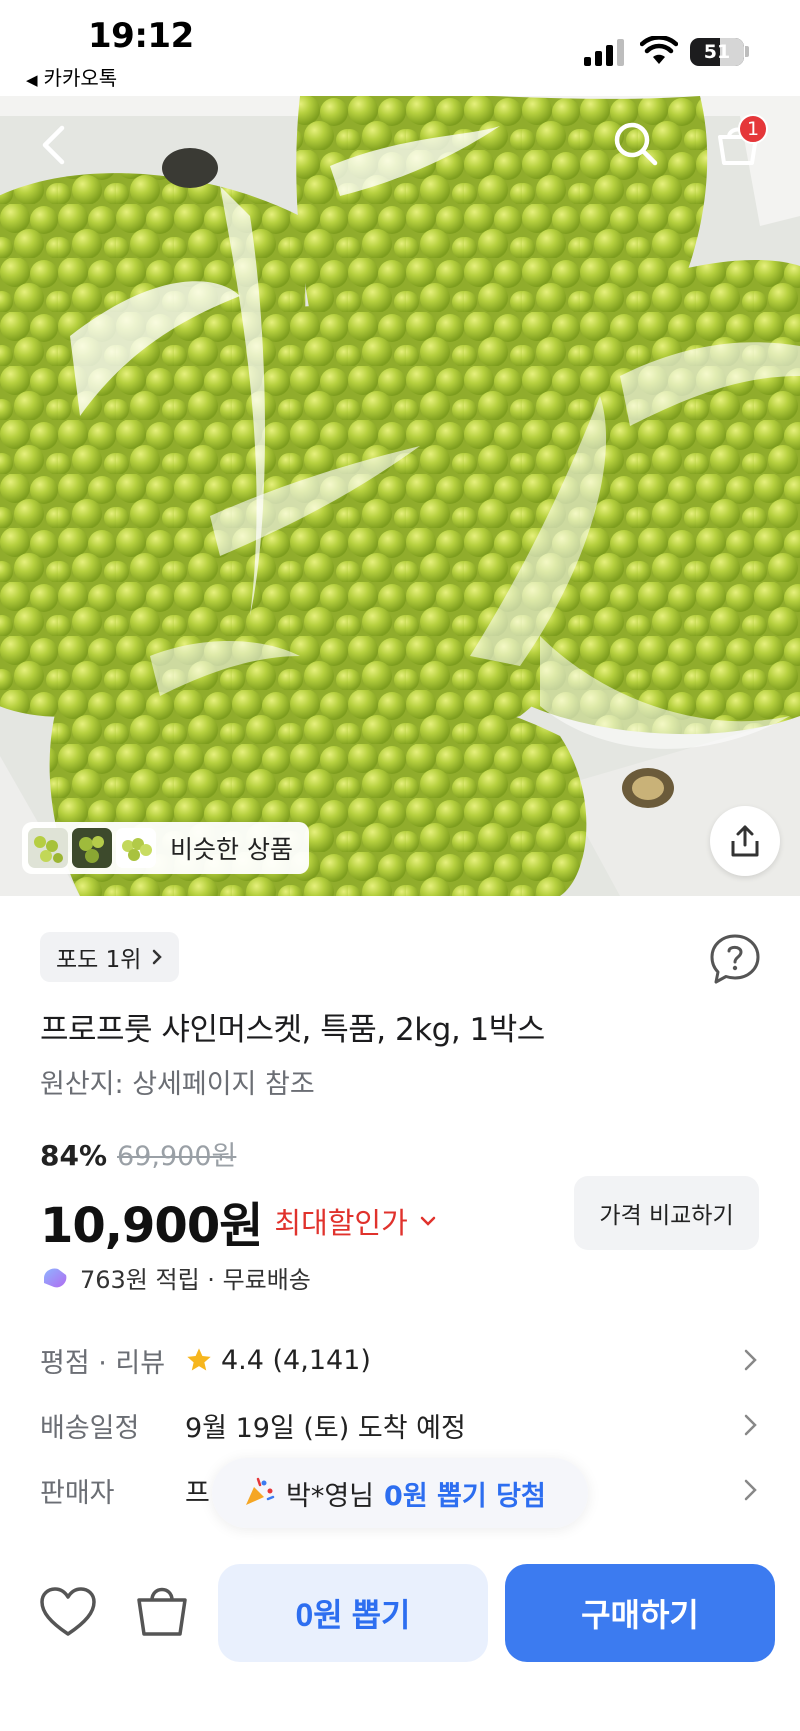 This screenshot has height=1731, width=800. I want to click on cart-button: 1, so click(738, 144).